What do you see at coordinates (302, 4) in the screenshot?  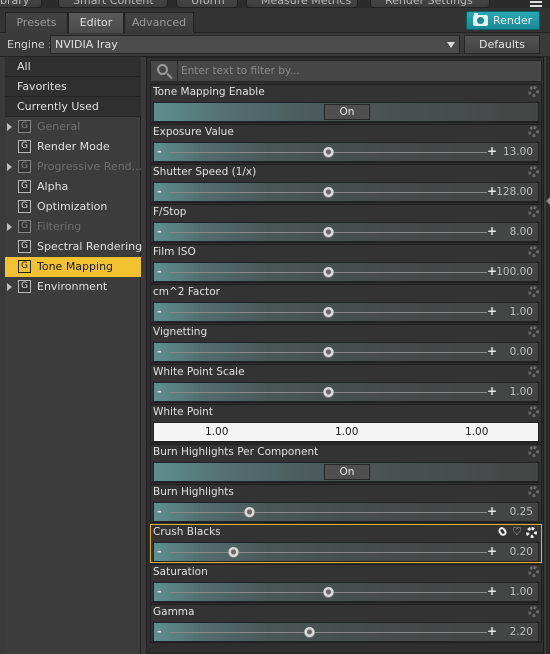 I see `top-tab-3: Measure Metrics` at bounding box center [302, 4].